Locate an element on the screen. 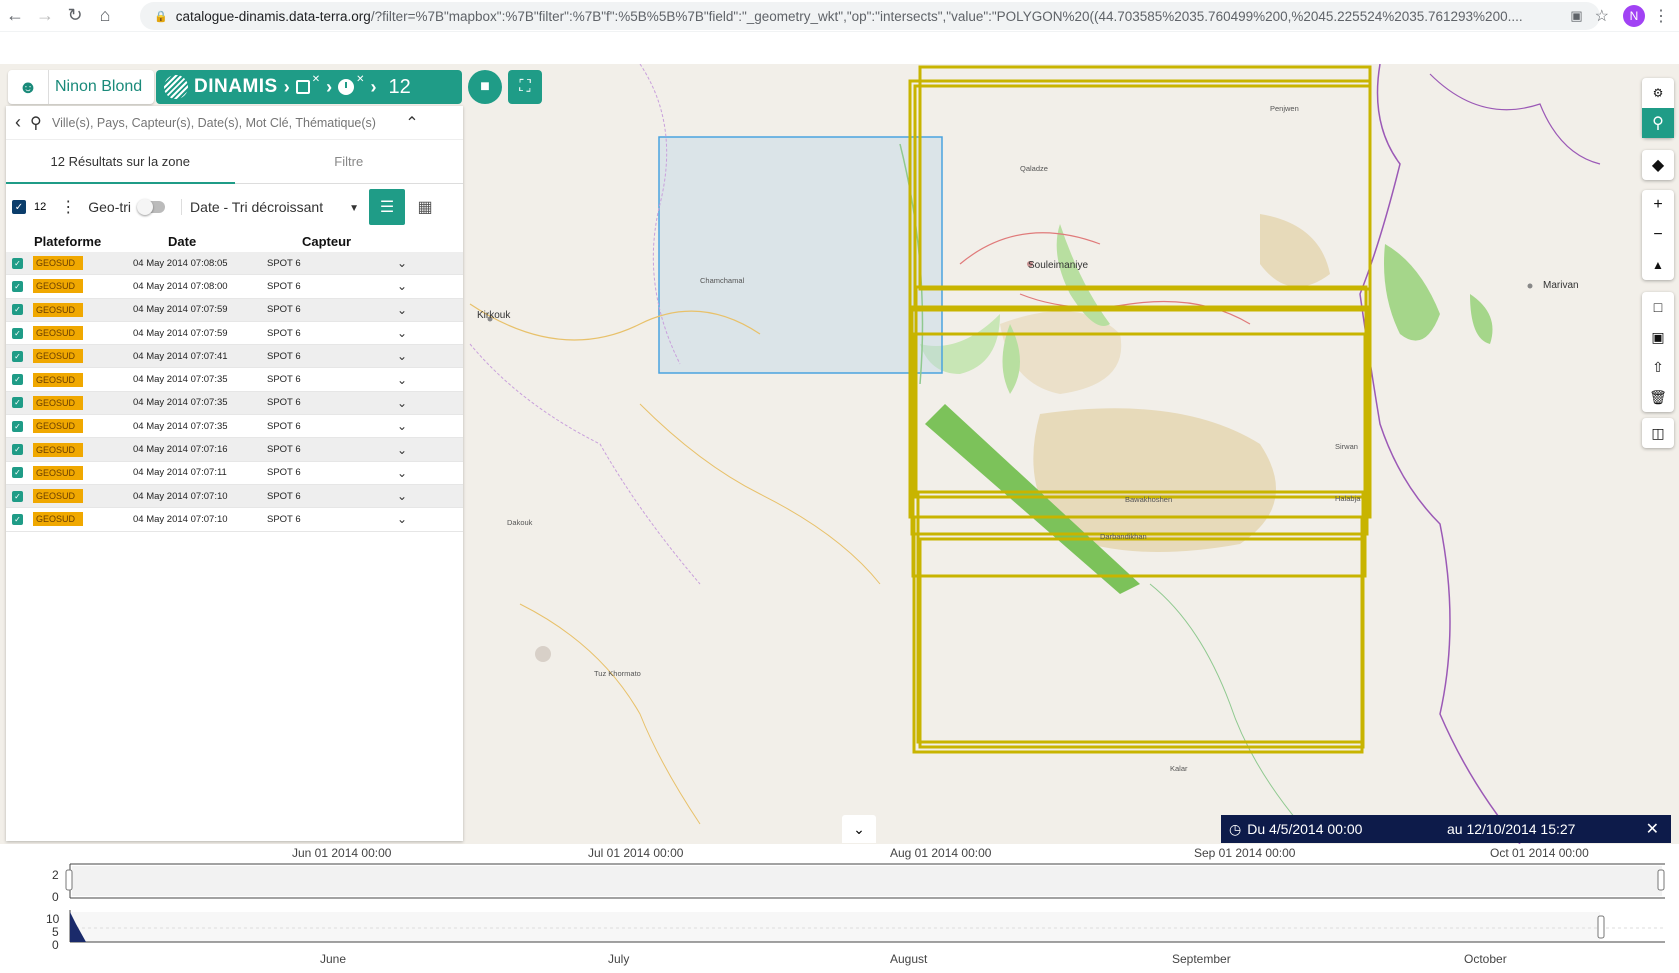  chevron-right-icon: › is located at coordinates (373, 86).